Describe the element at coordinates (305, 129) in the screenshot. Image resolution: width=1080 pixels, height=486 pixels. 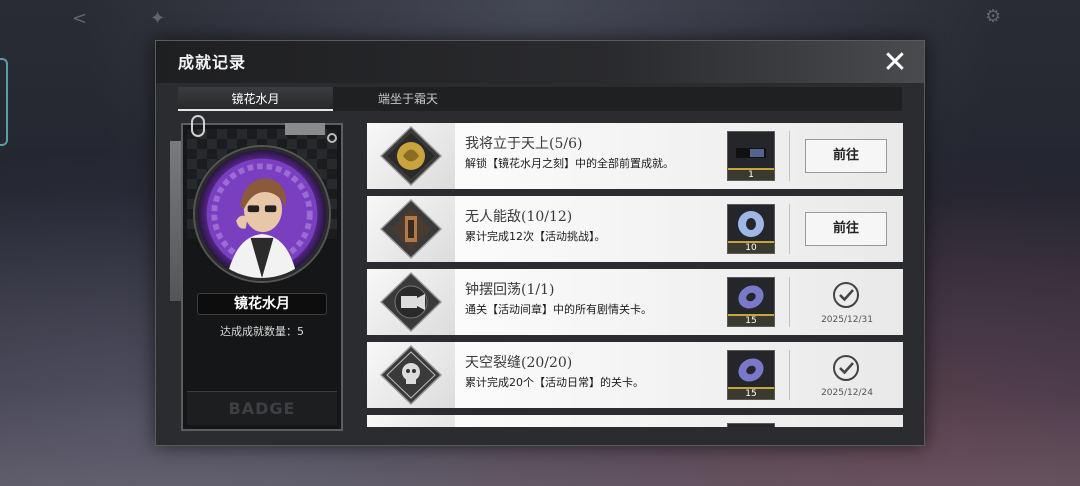
I see `badge-clip` at that location.